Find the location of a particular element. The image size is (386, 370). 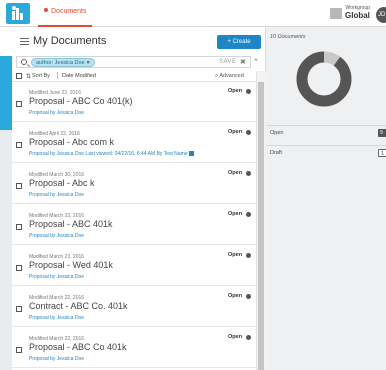

workgroup-icon is located at coordinates (336, 13).